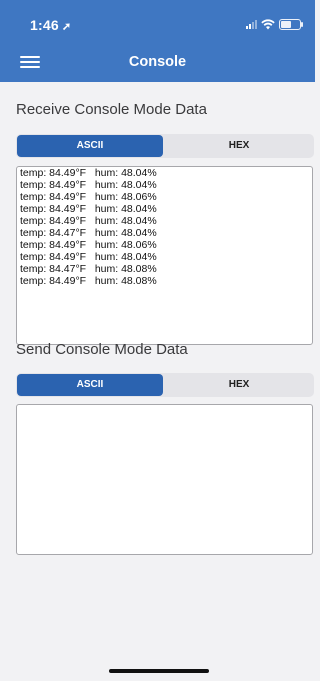 The height and width of the screenshot is (681, 320). What do you see at coordinates (157, 22) in the screenshot?
I see `status-bar: 1:46 ➚` at bounding box center [157, 22].